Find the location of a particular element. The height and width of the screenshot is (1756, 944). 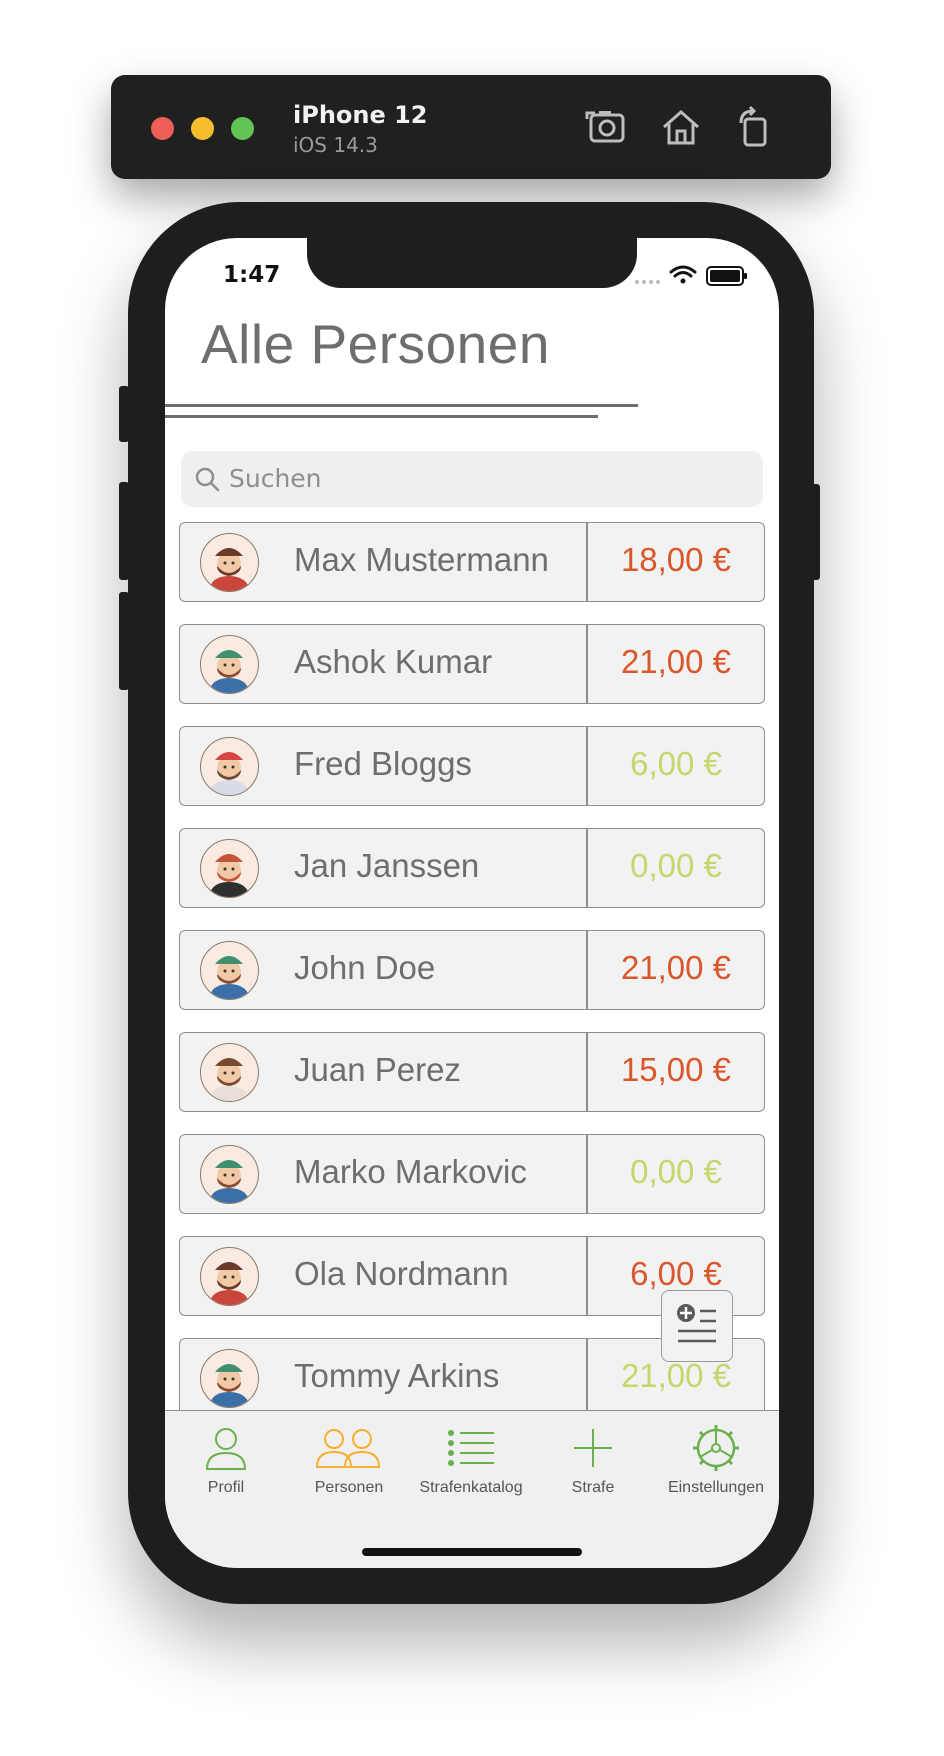

person-row: Marko Markovic 0,00 € is located at coordinates (472, 1174).